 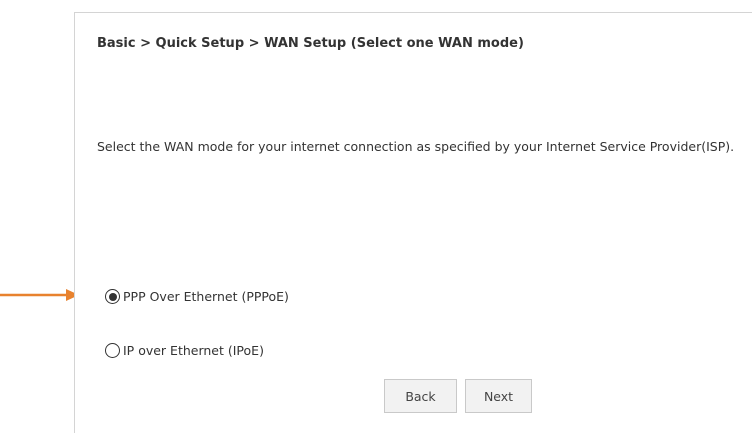 I want to click on radio-selected-dot, so click(x=112, y=296).